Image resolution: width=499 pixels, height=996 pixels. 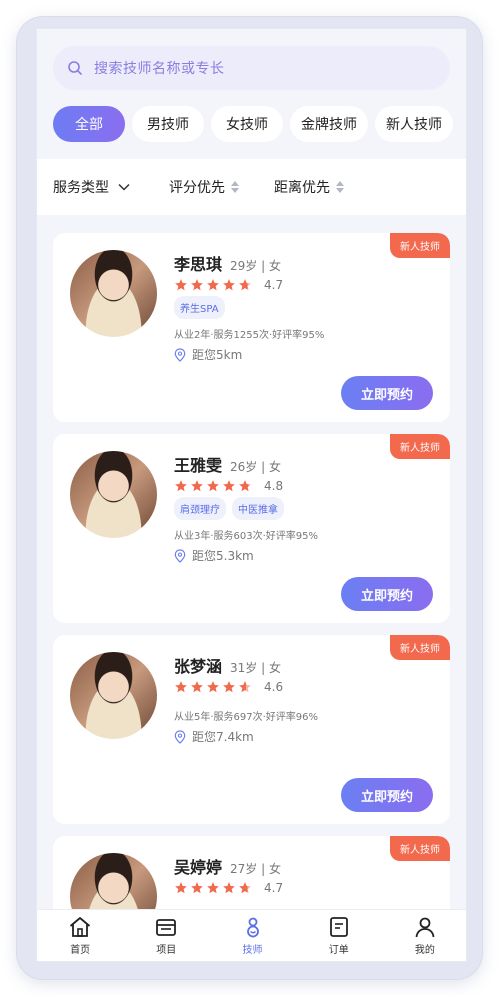 I want to click on service-tag: 肩颈理疗, so click(x=200, y=508).